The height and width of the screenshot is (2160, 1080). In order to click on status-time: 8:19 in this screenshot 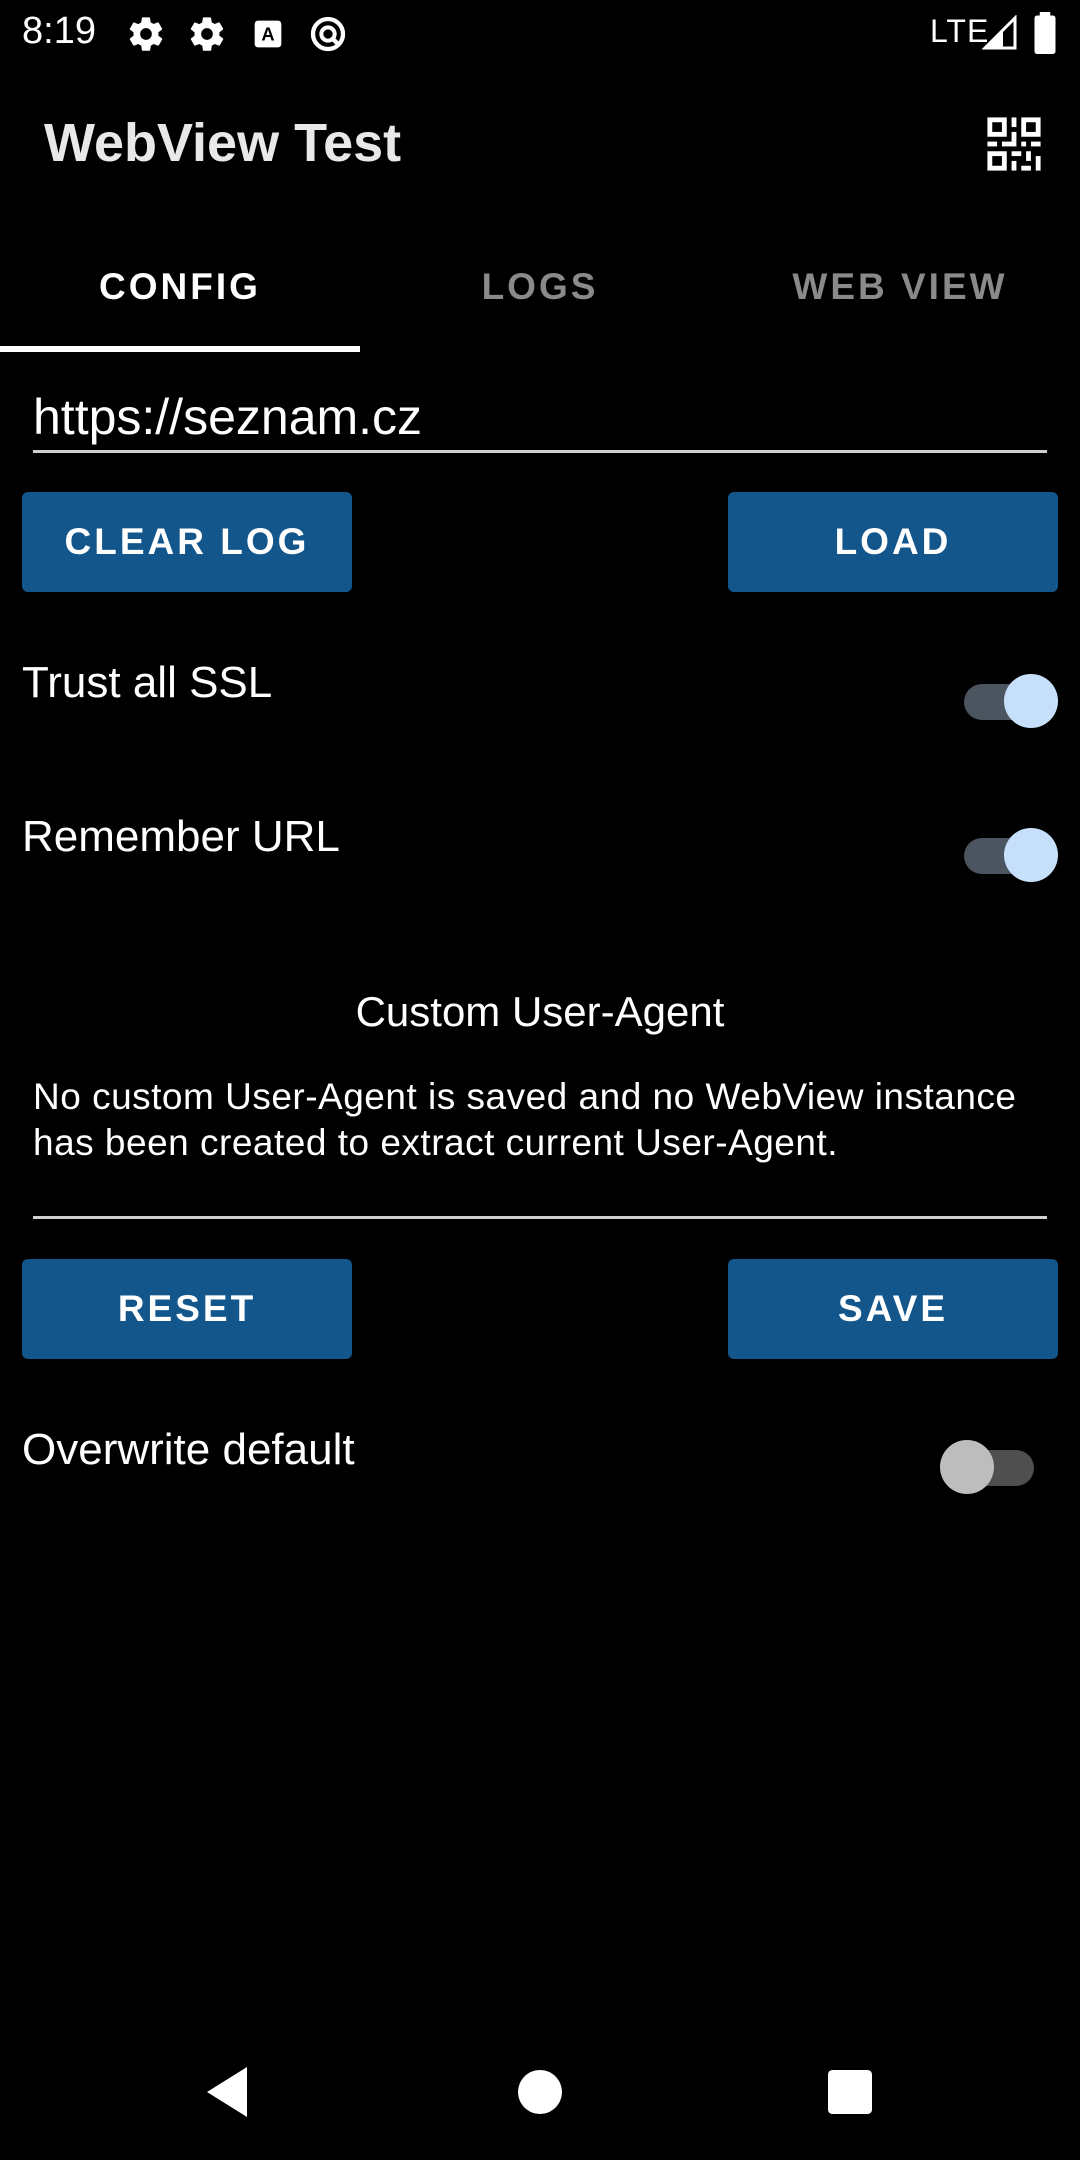, I will do `click(59, 31)`.